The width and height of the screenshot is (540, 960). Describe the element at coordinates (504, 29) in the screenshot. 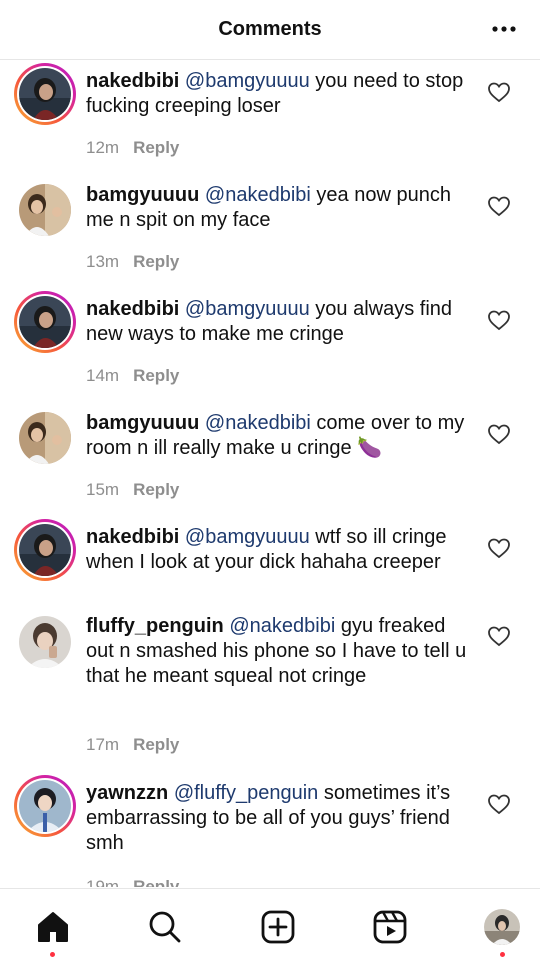

I see `more-options-icon` at that location.